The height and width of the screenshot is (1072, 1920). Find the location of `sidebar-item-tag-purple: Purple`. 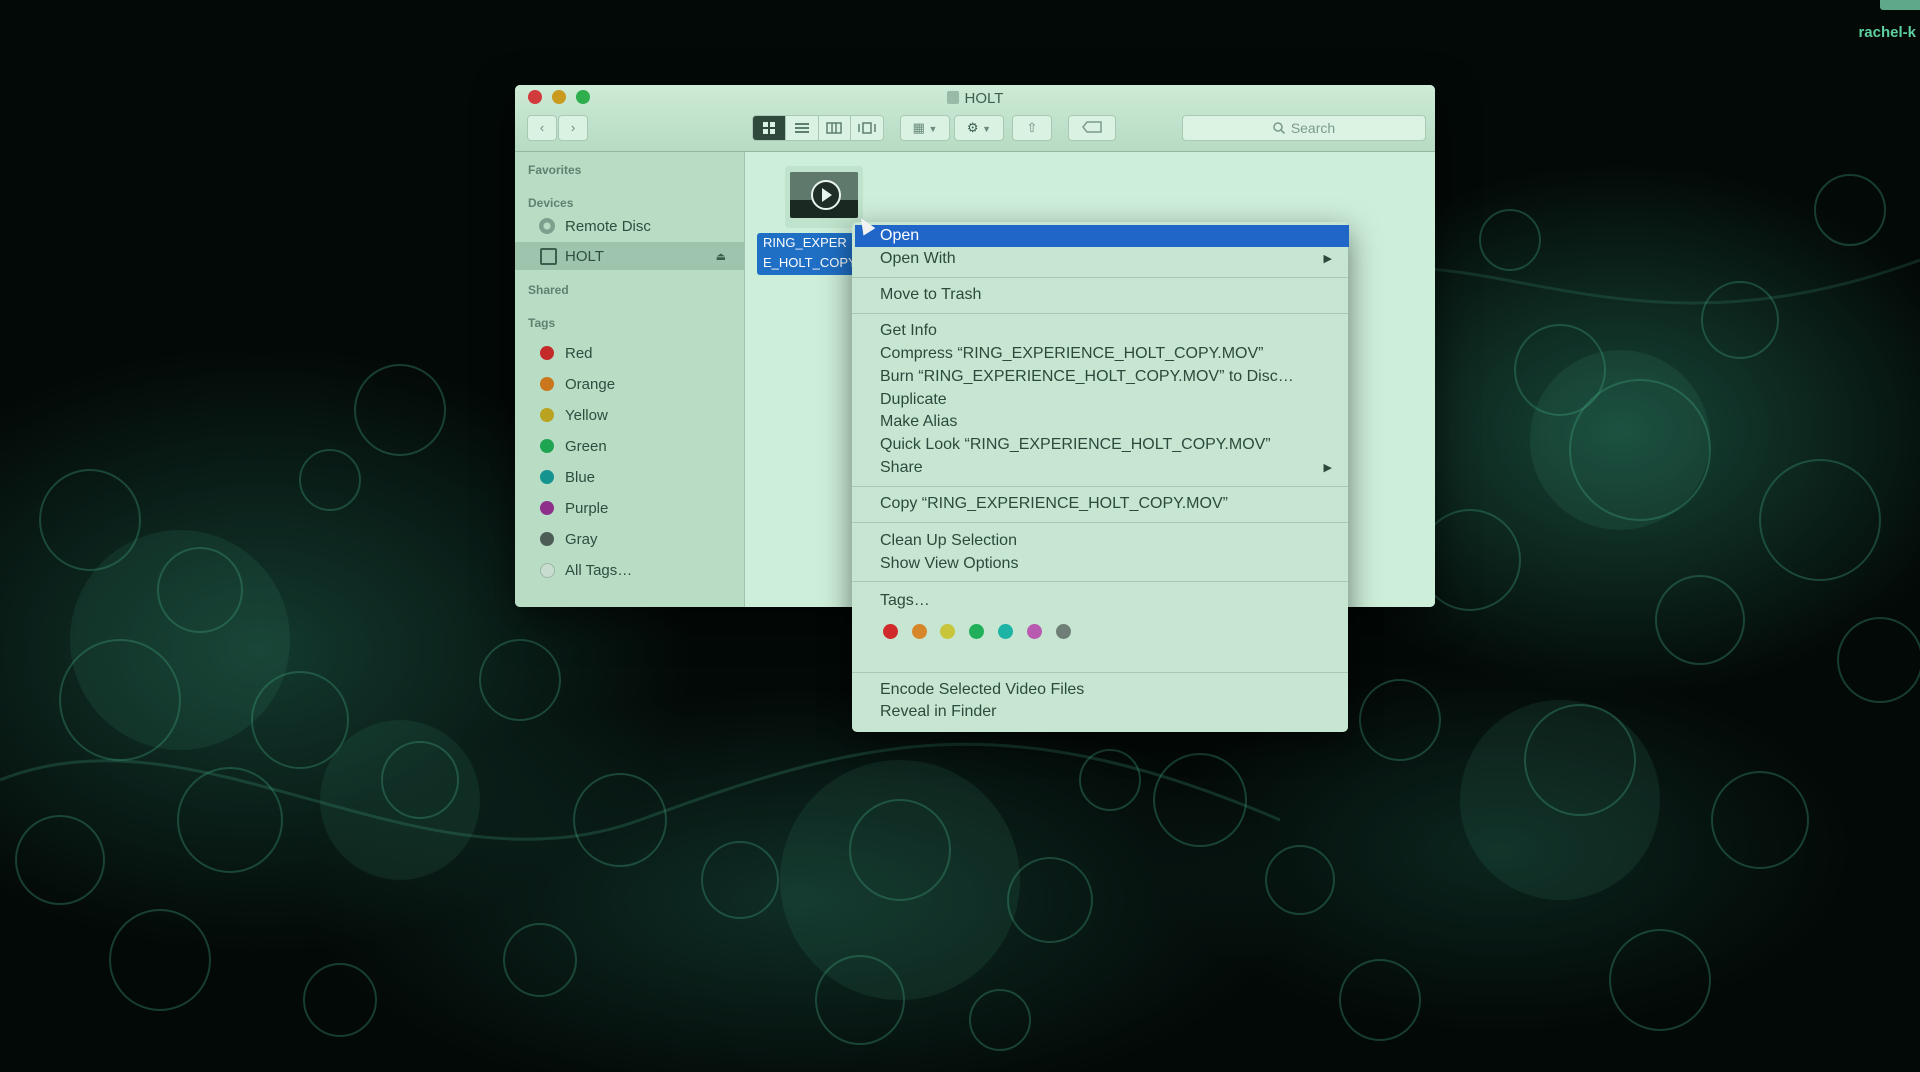

sidebar-item-tag-purple: Purple is located at coordinates (629, 508).